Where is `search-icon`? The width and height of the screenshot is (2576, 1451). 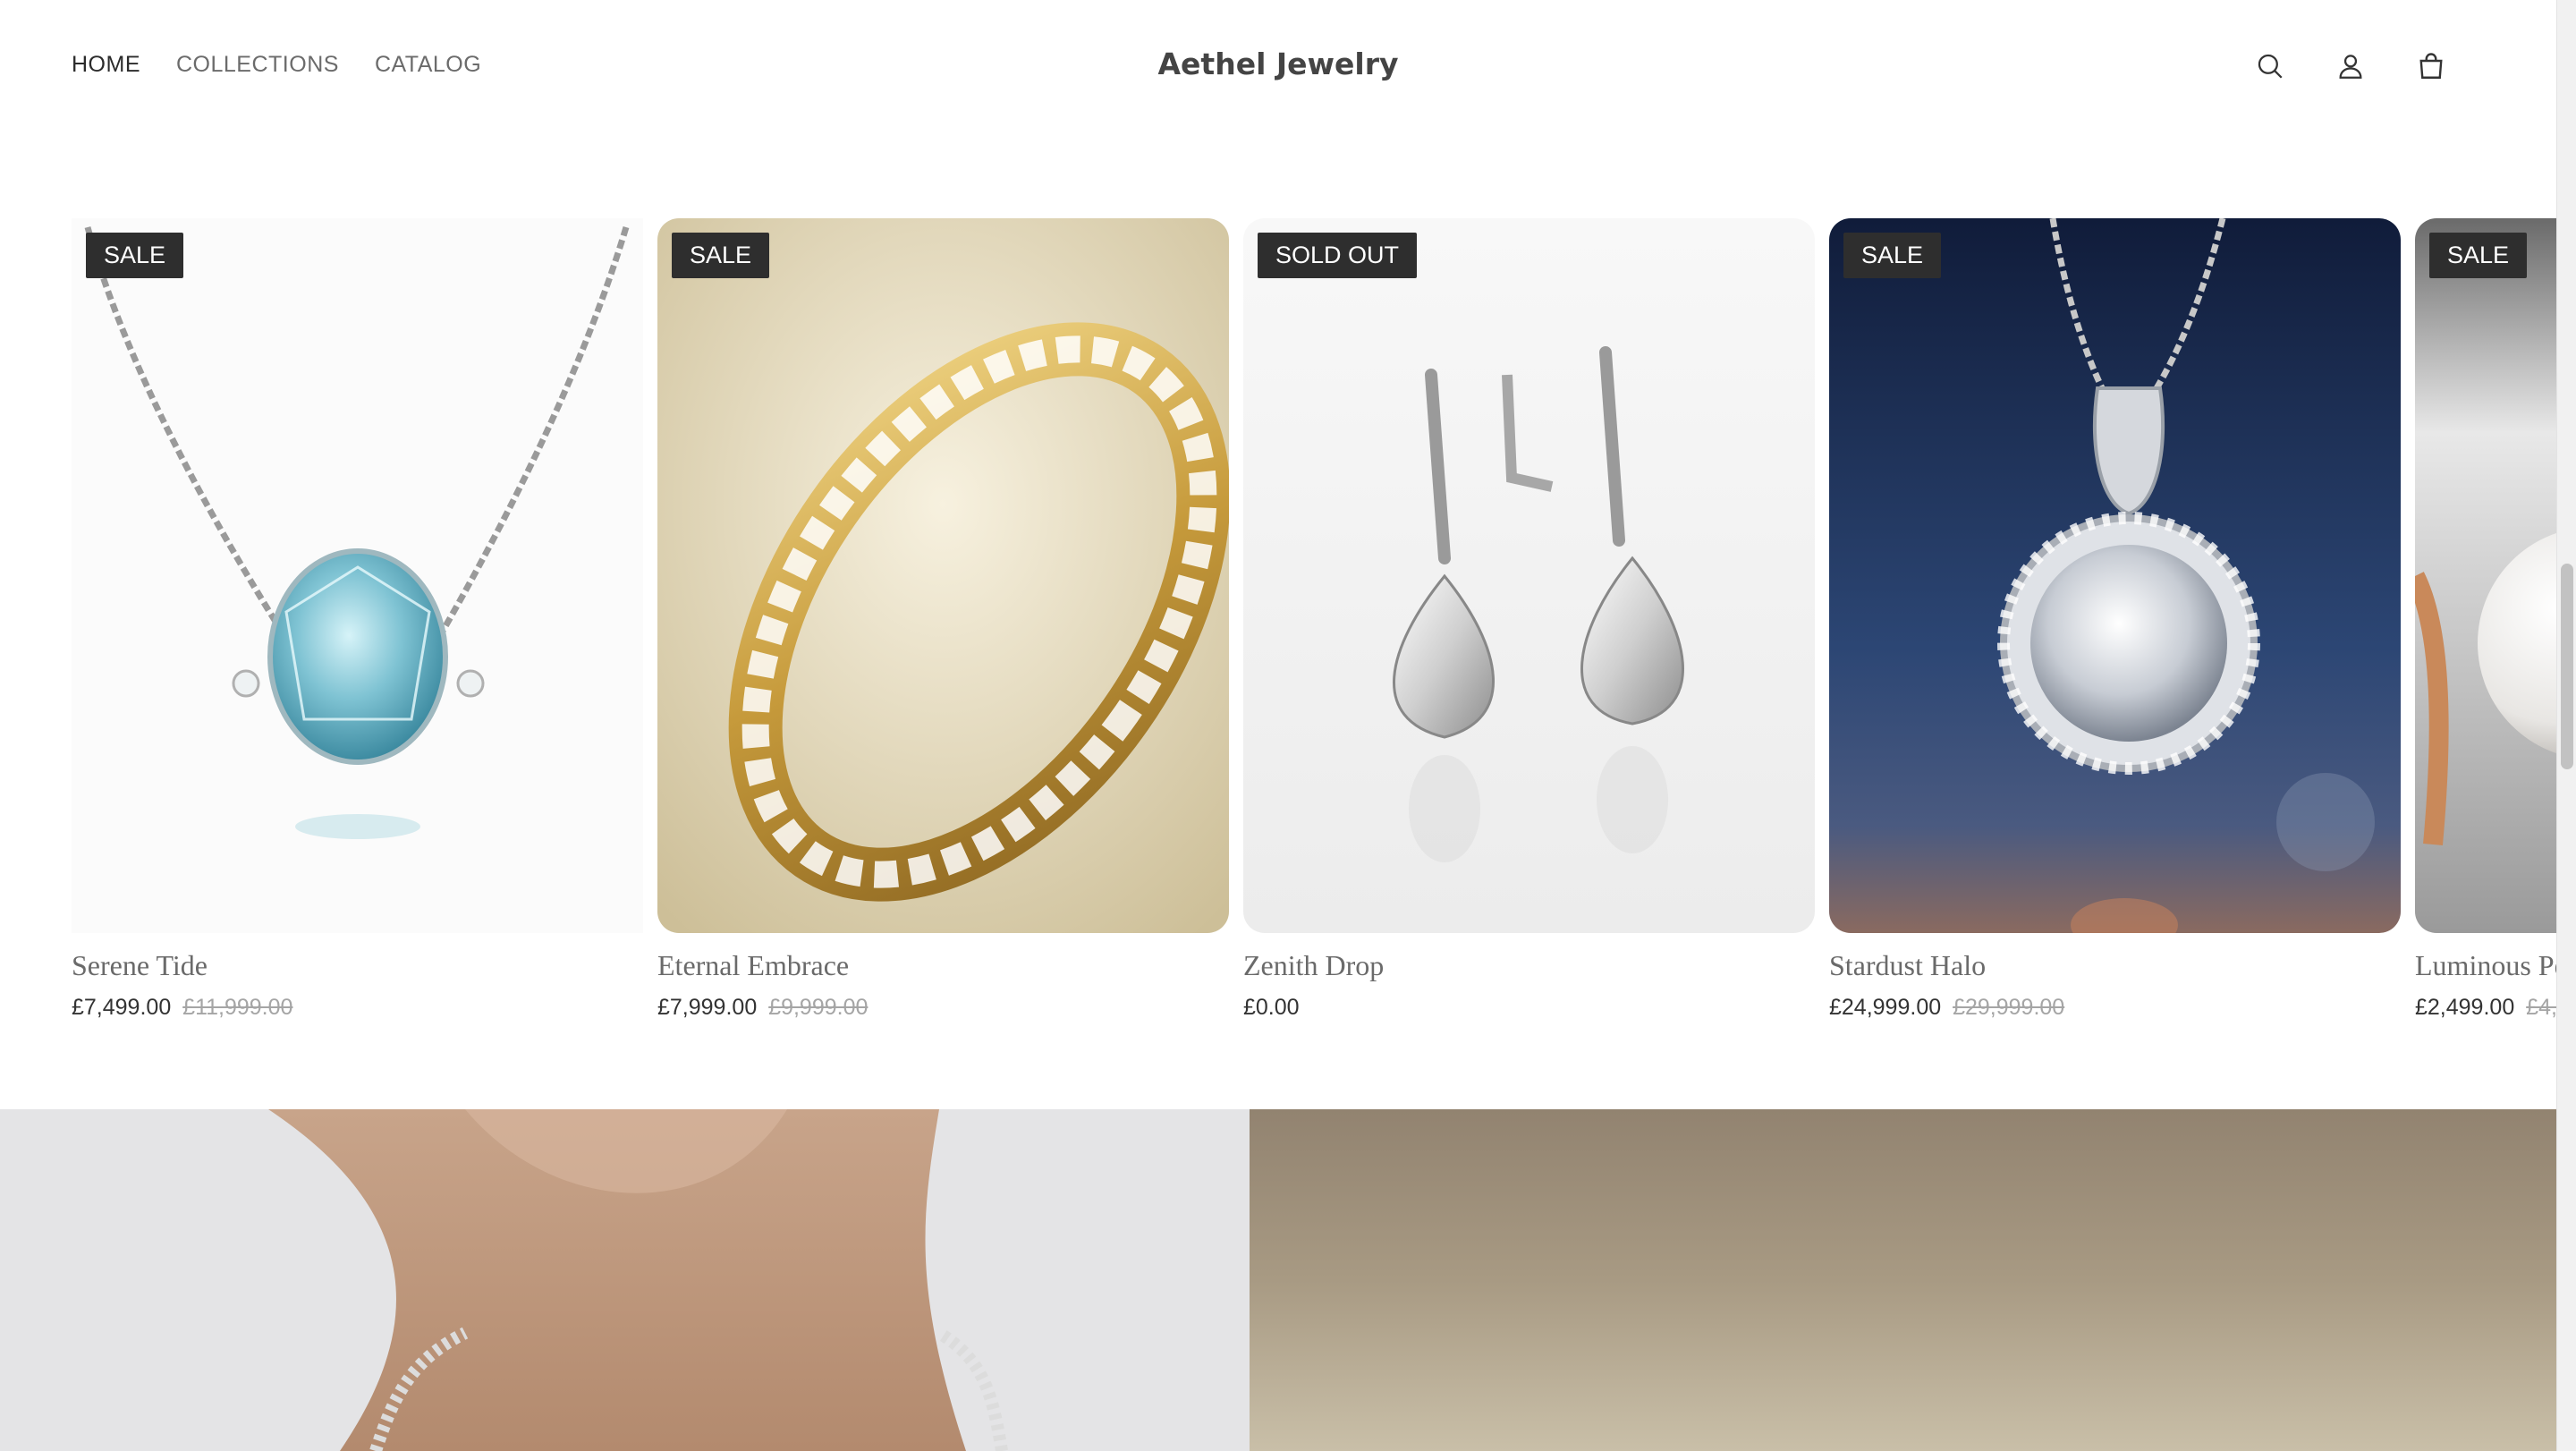 search-icon is located at coordinates (2270, 66).